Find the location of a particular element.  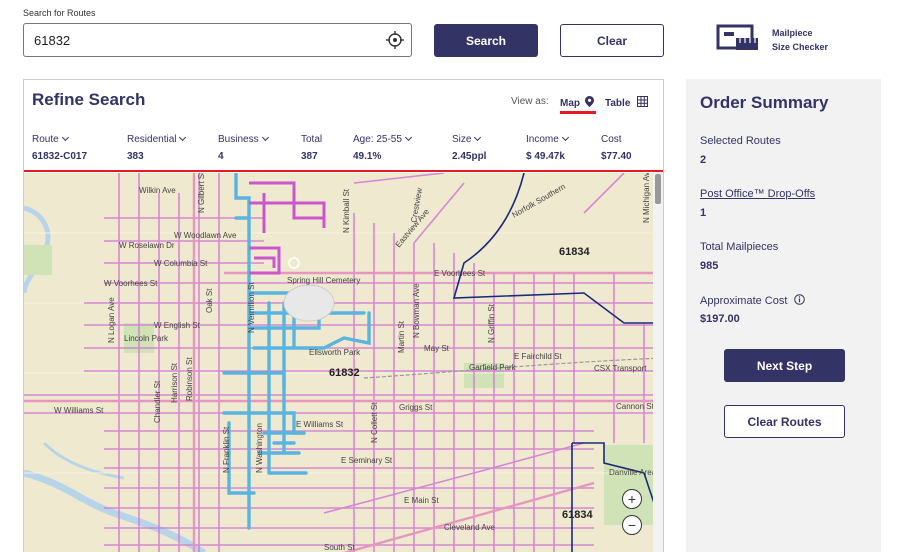

table-icon is located at coordinates (643, 101).